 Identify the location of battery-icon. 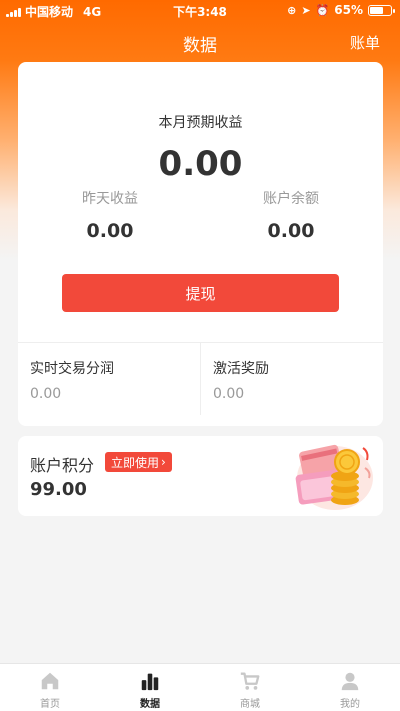
(381, 10).